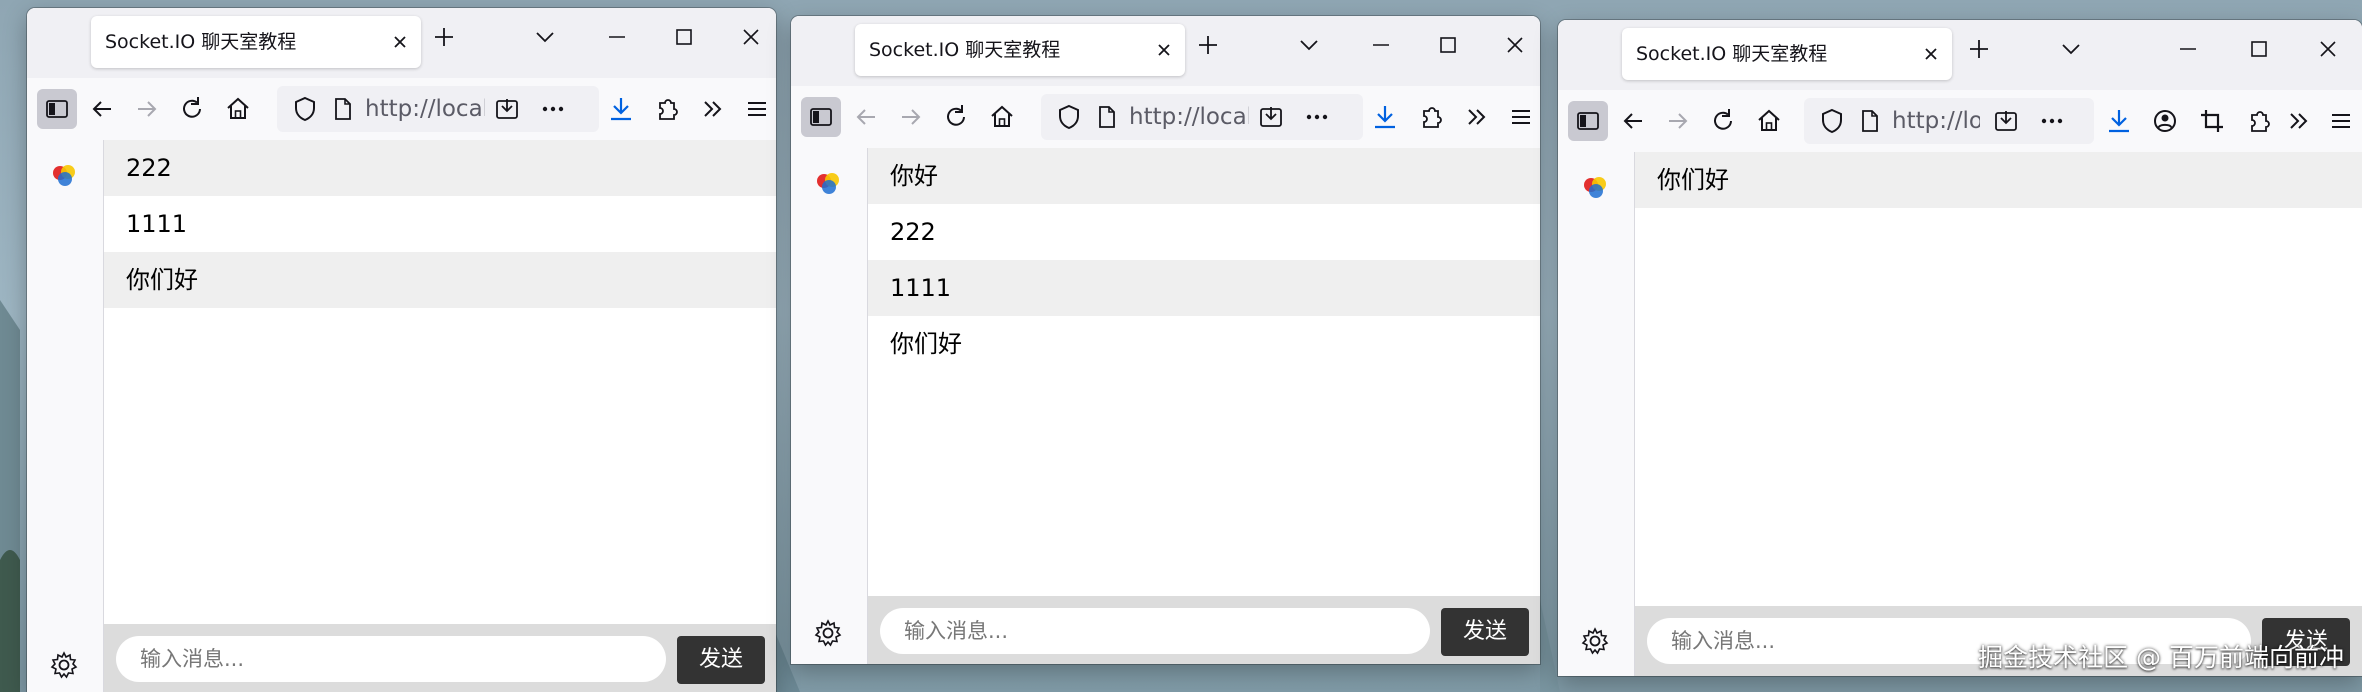  I want to click on message-list: 222 1111 你们好, so click(440, 224).